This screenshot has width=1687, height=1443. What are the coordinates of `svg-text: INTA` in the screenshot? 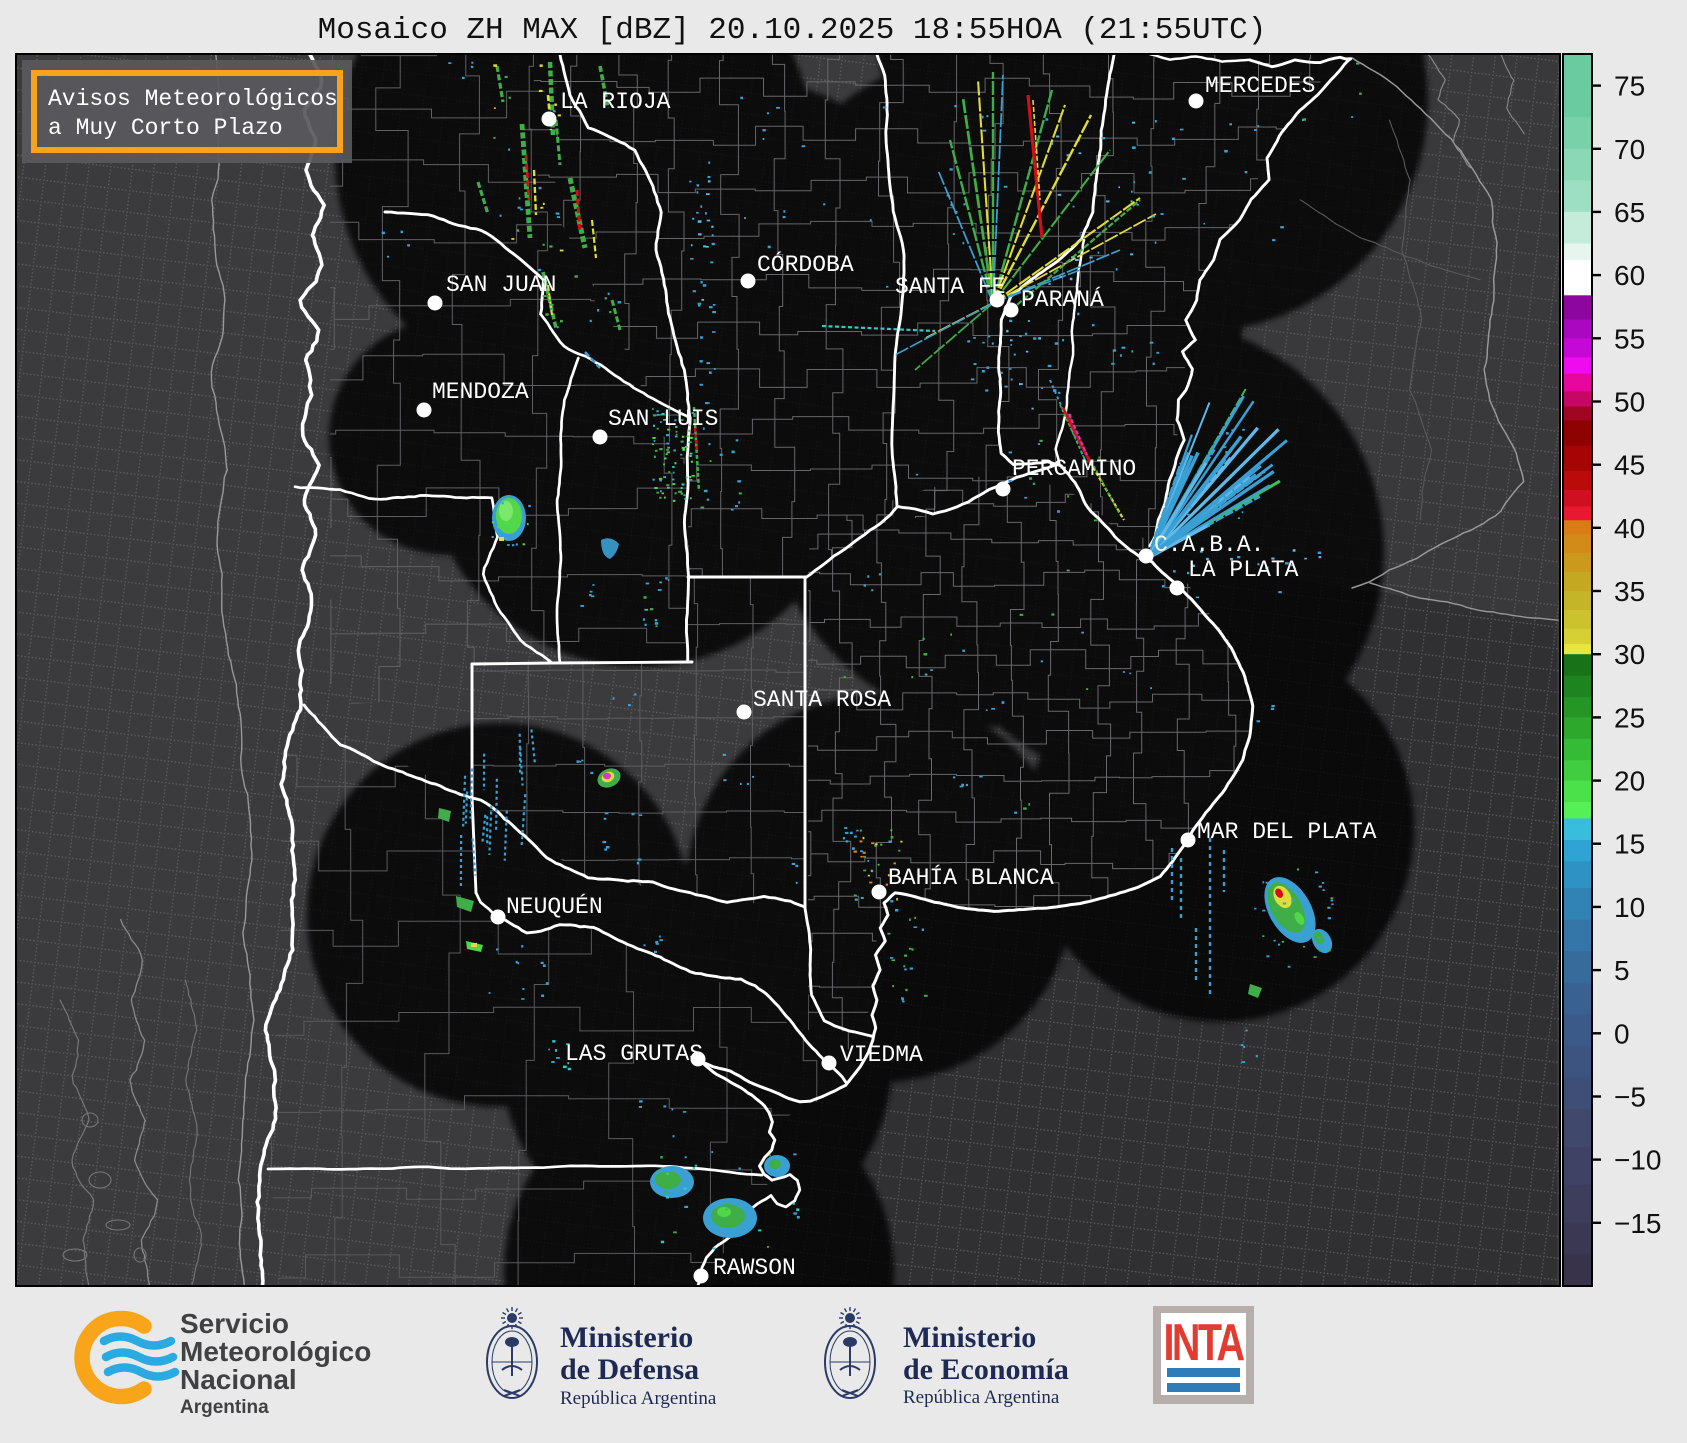 It's located at (1203, 1342).